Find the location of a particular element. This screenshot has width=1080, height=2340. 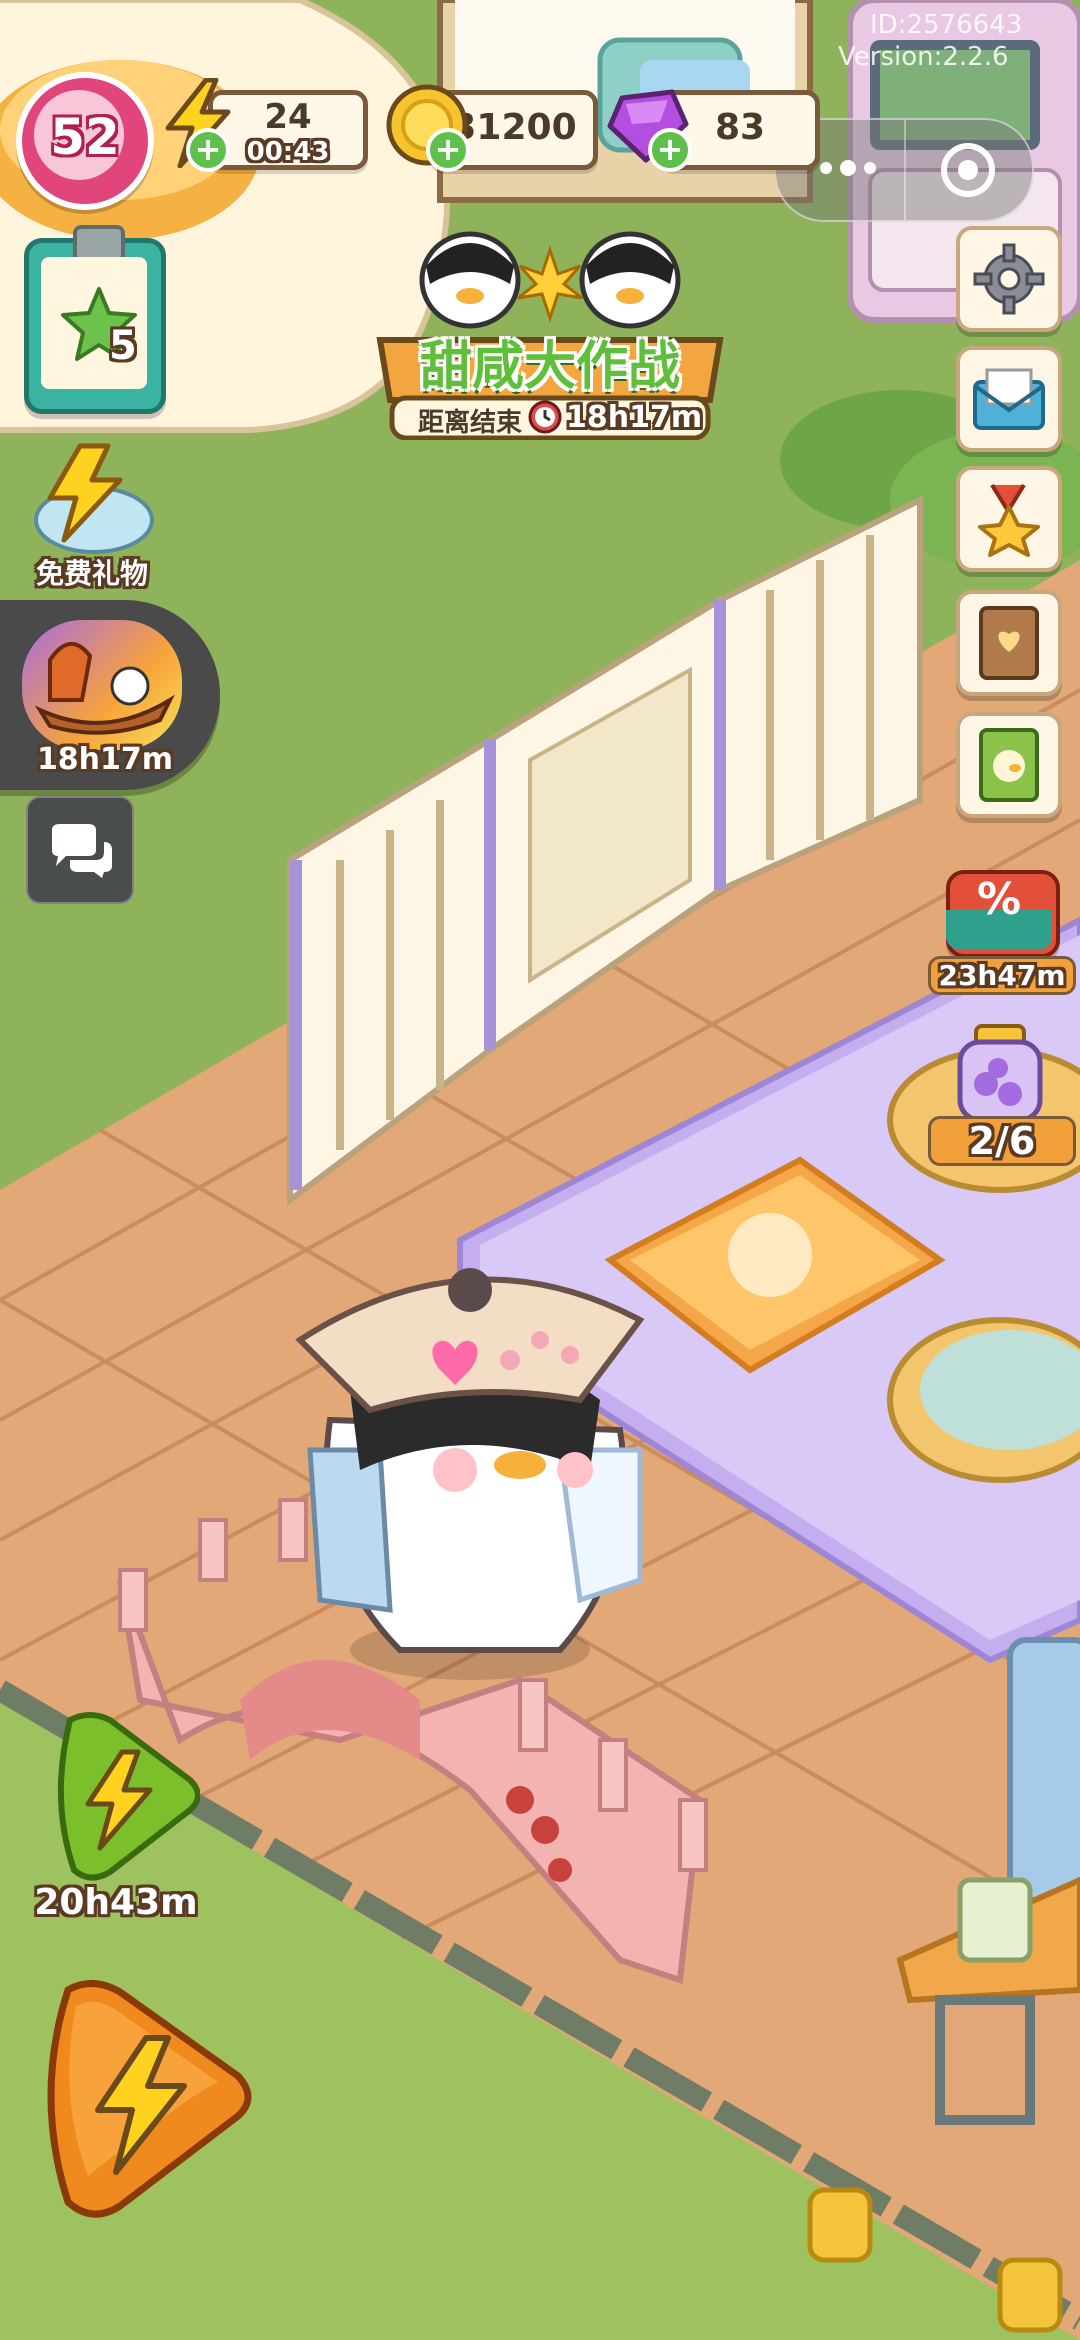

free-gift-label: 免费礼物 is located at coordinates (91, 573).